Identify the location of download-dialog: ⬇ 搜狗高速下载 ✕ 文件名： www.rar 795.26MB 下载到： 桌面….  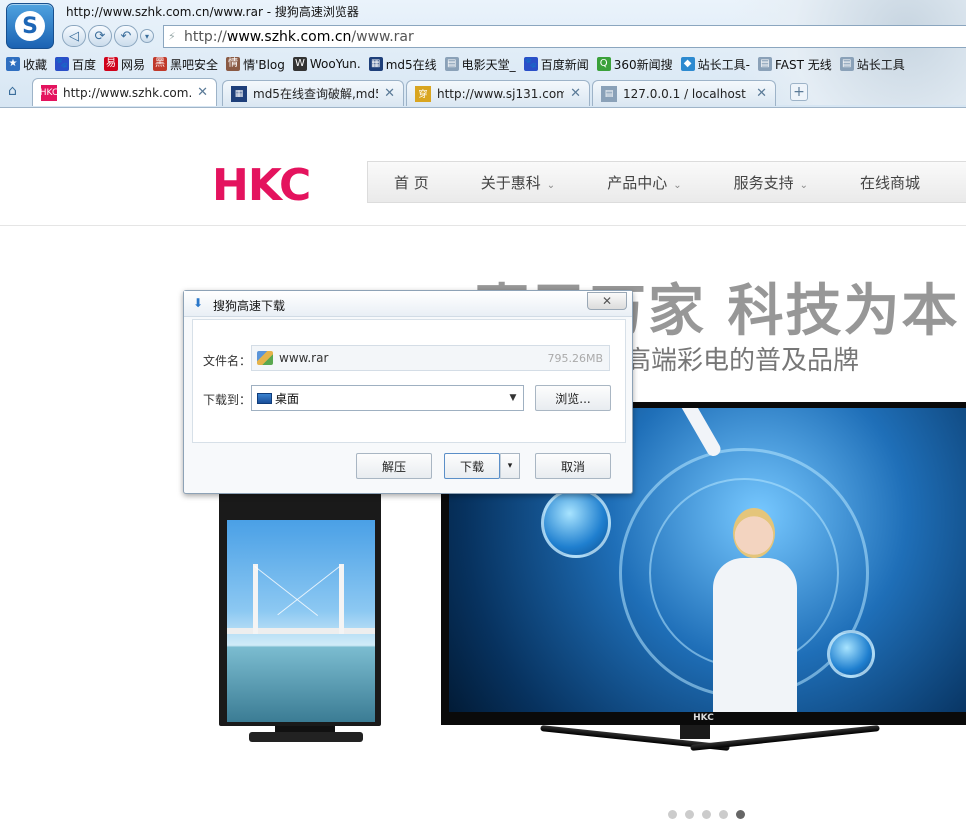
(408, 392).